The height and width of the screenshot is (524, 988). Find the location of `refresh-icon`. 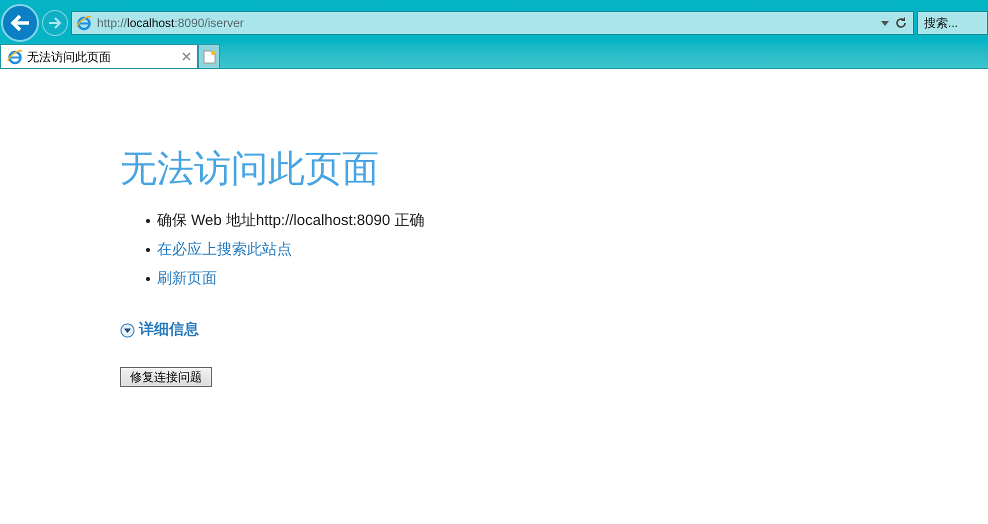

refresh-icon is located at coordinates (901, 23).